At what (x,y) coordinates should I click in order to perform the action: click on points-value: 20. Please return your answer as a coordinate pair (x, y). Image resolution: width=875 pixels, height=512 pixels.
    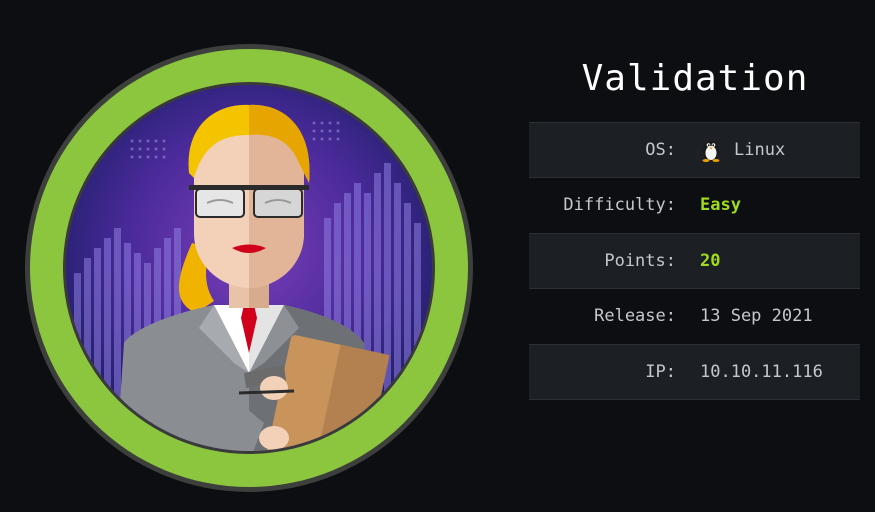
    Looking at the image, I should click on (710, 260).